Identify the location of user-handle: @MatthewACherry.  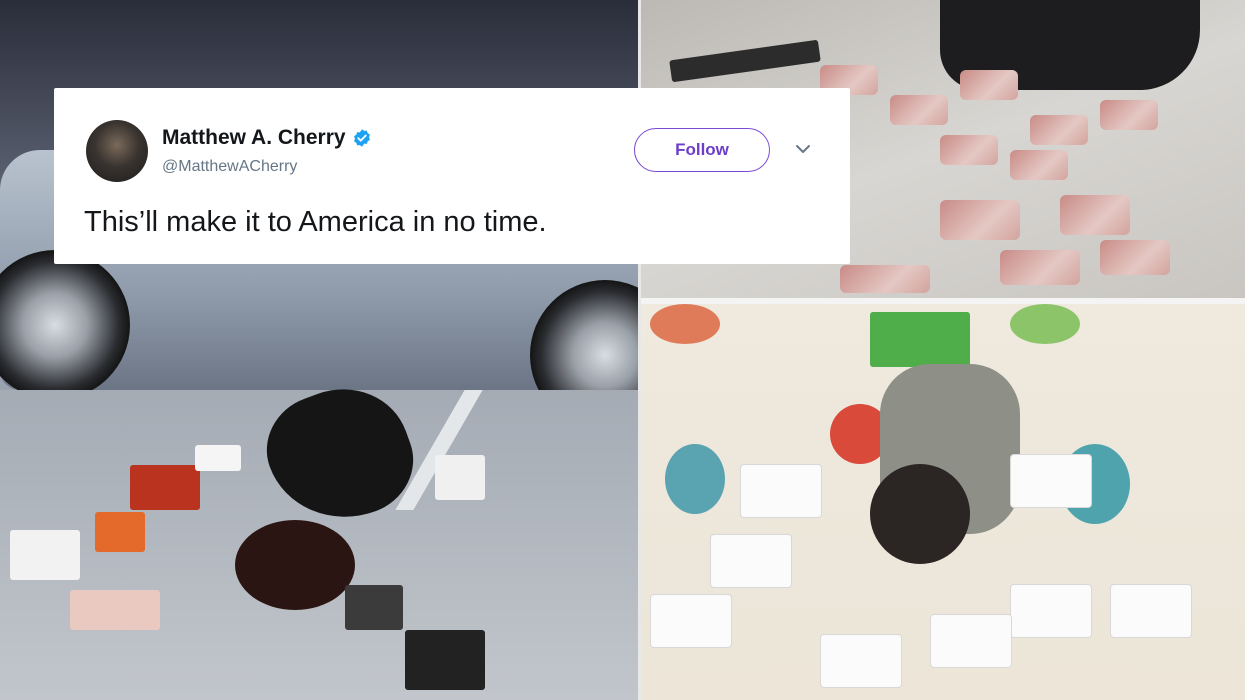
(229, 167).